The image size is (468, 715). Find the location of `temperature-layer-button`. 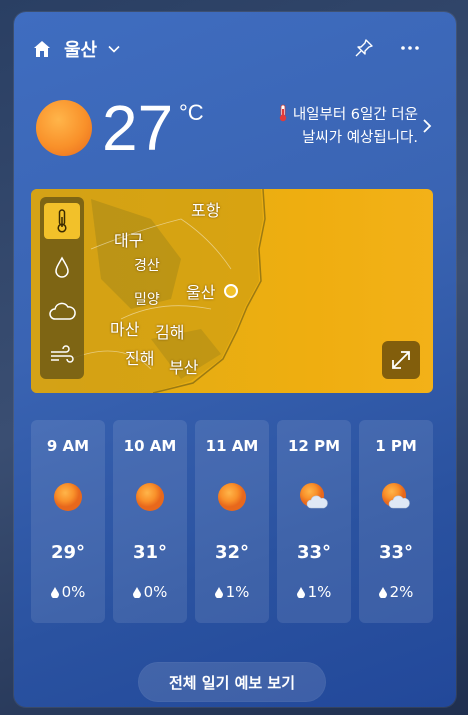

temperature-layer-button is located at coordinates (62, 221).